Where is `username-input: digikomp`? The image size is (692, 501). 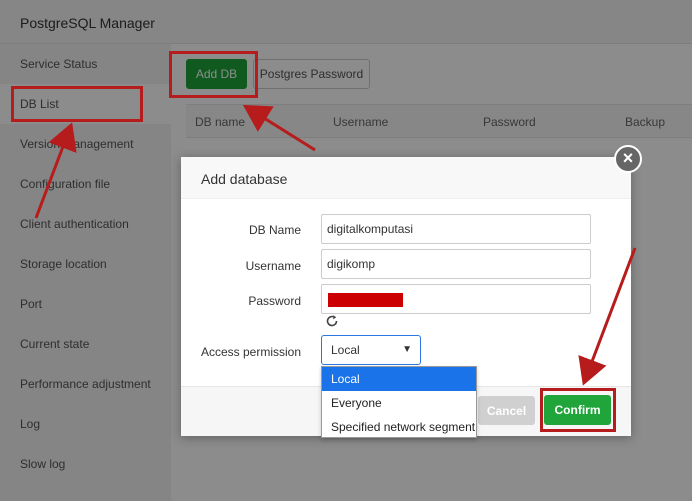 username-input: digikomp is located at coordinates (456, 264).